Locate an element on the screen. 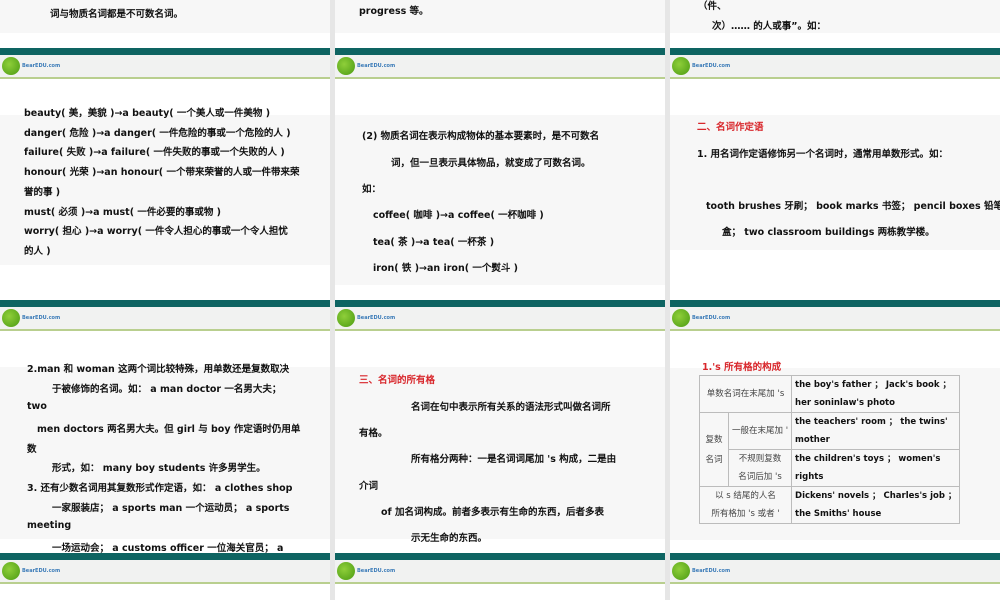  table-cell: 以 s 结尾的人名 所有格加 's 或者 ' is located at coordinates (745, 505).